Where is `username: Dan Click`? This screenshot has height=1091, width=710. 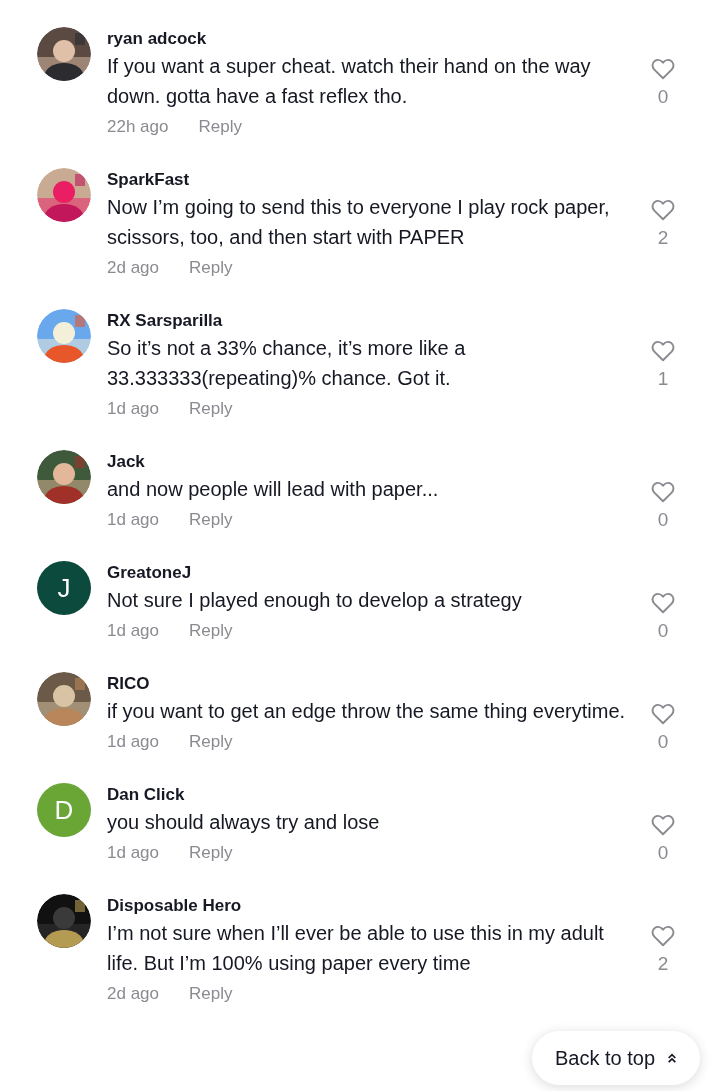
username: Dan Click is located at coordinates (372, 795).